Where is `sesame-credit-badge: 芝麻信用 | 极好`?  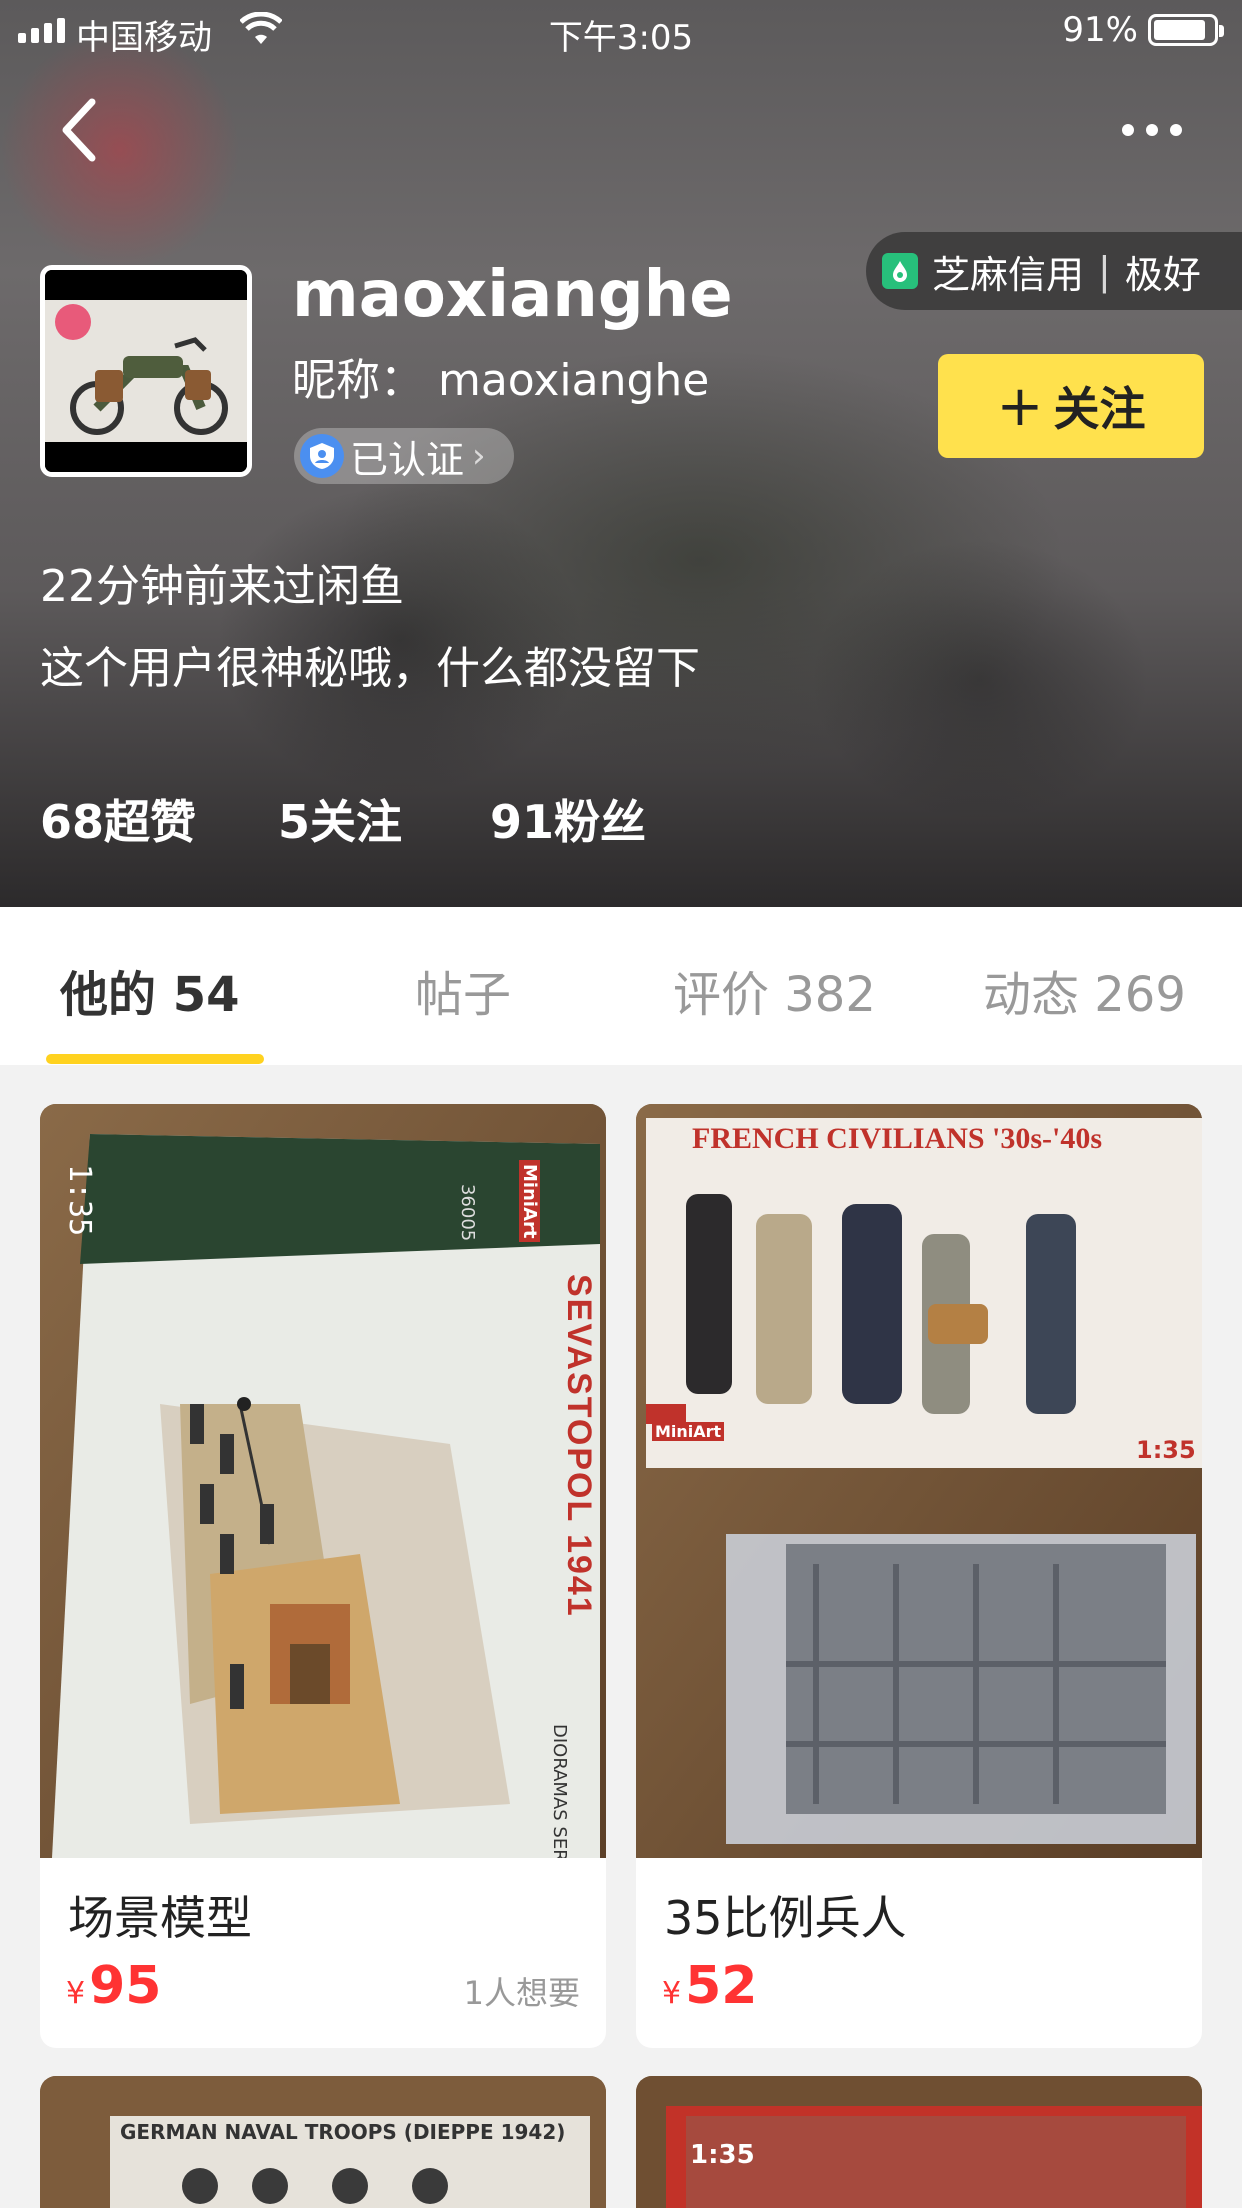
sesame-credit-badge: 芝麻信用 | 极好 is located at coordinates (1054, 271).